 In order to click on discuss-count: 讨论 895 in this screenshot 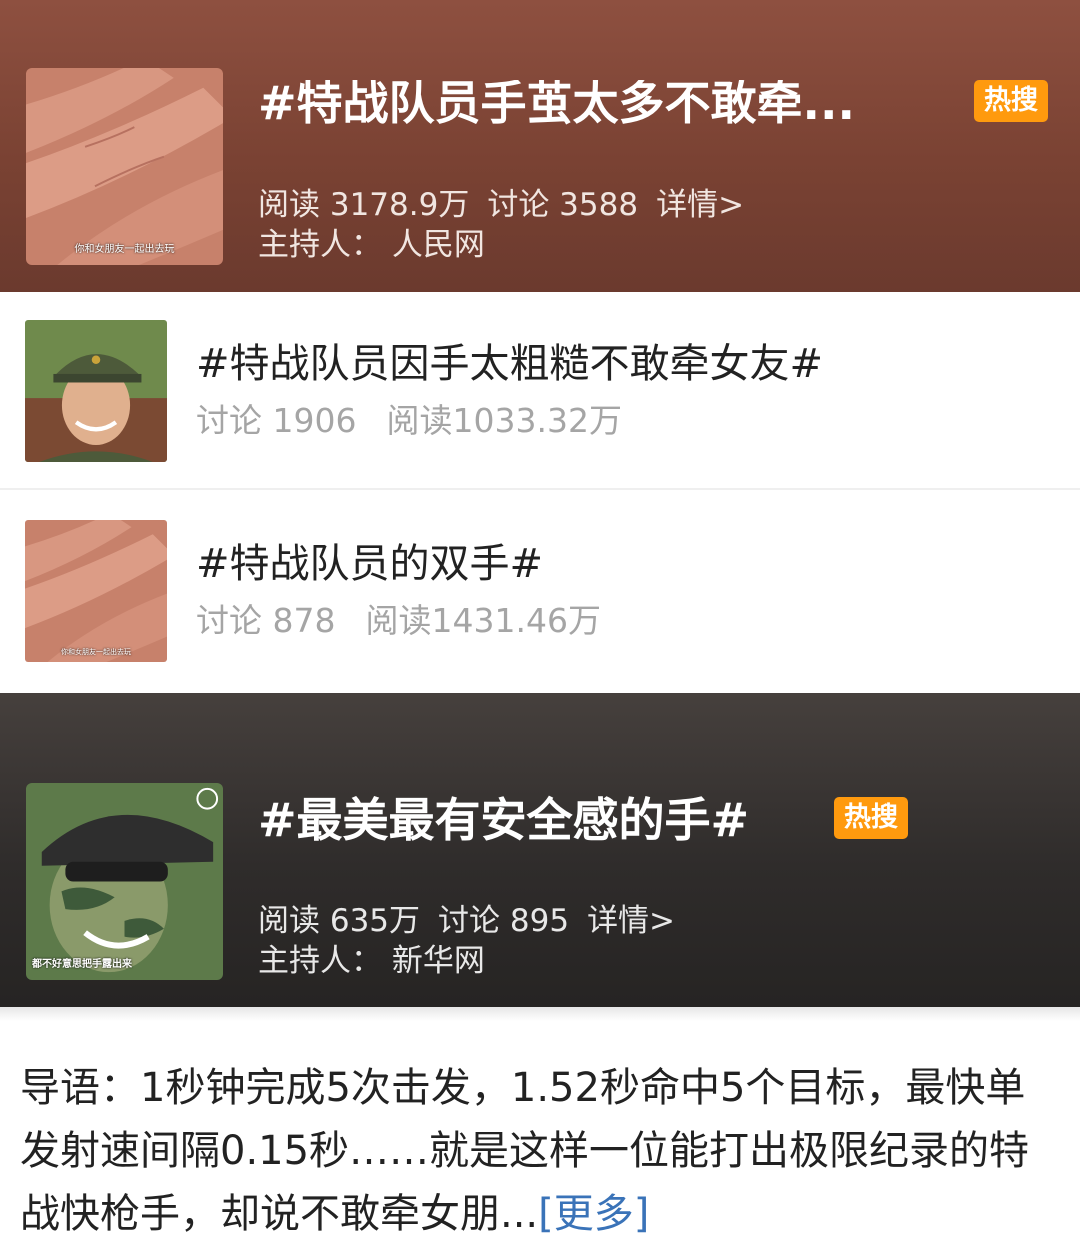, I will do `click(504, 921)`.